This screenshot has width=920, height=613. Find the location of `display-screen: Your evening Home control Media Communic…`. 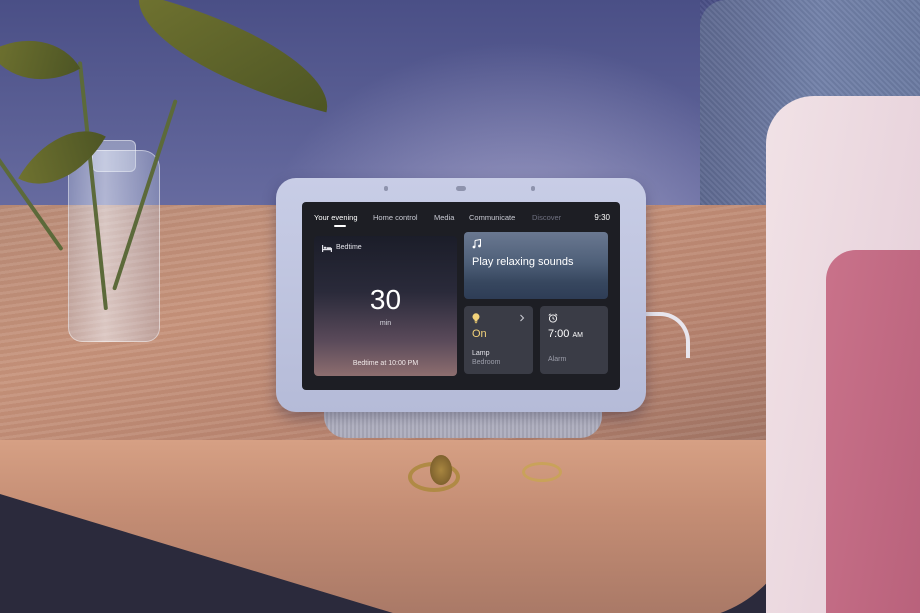

display-screen: Your evening Home control Media Communic… is located at coordinates (461, 296).